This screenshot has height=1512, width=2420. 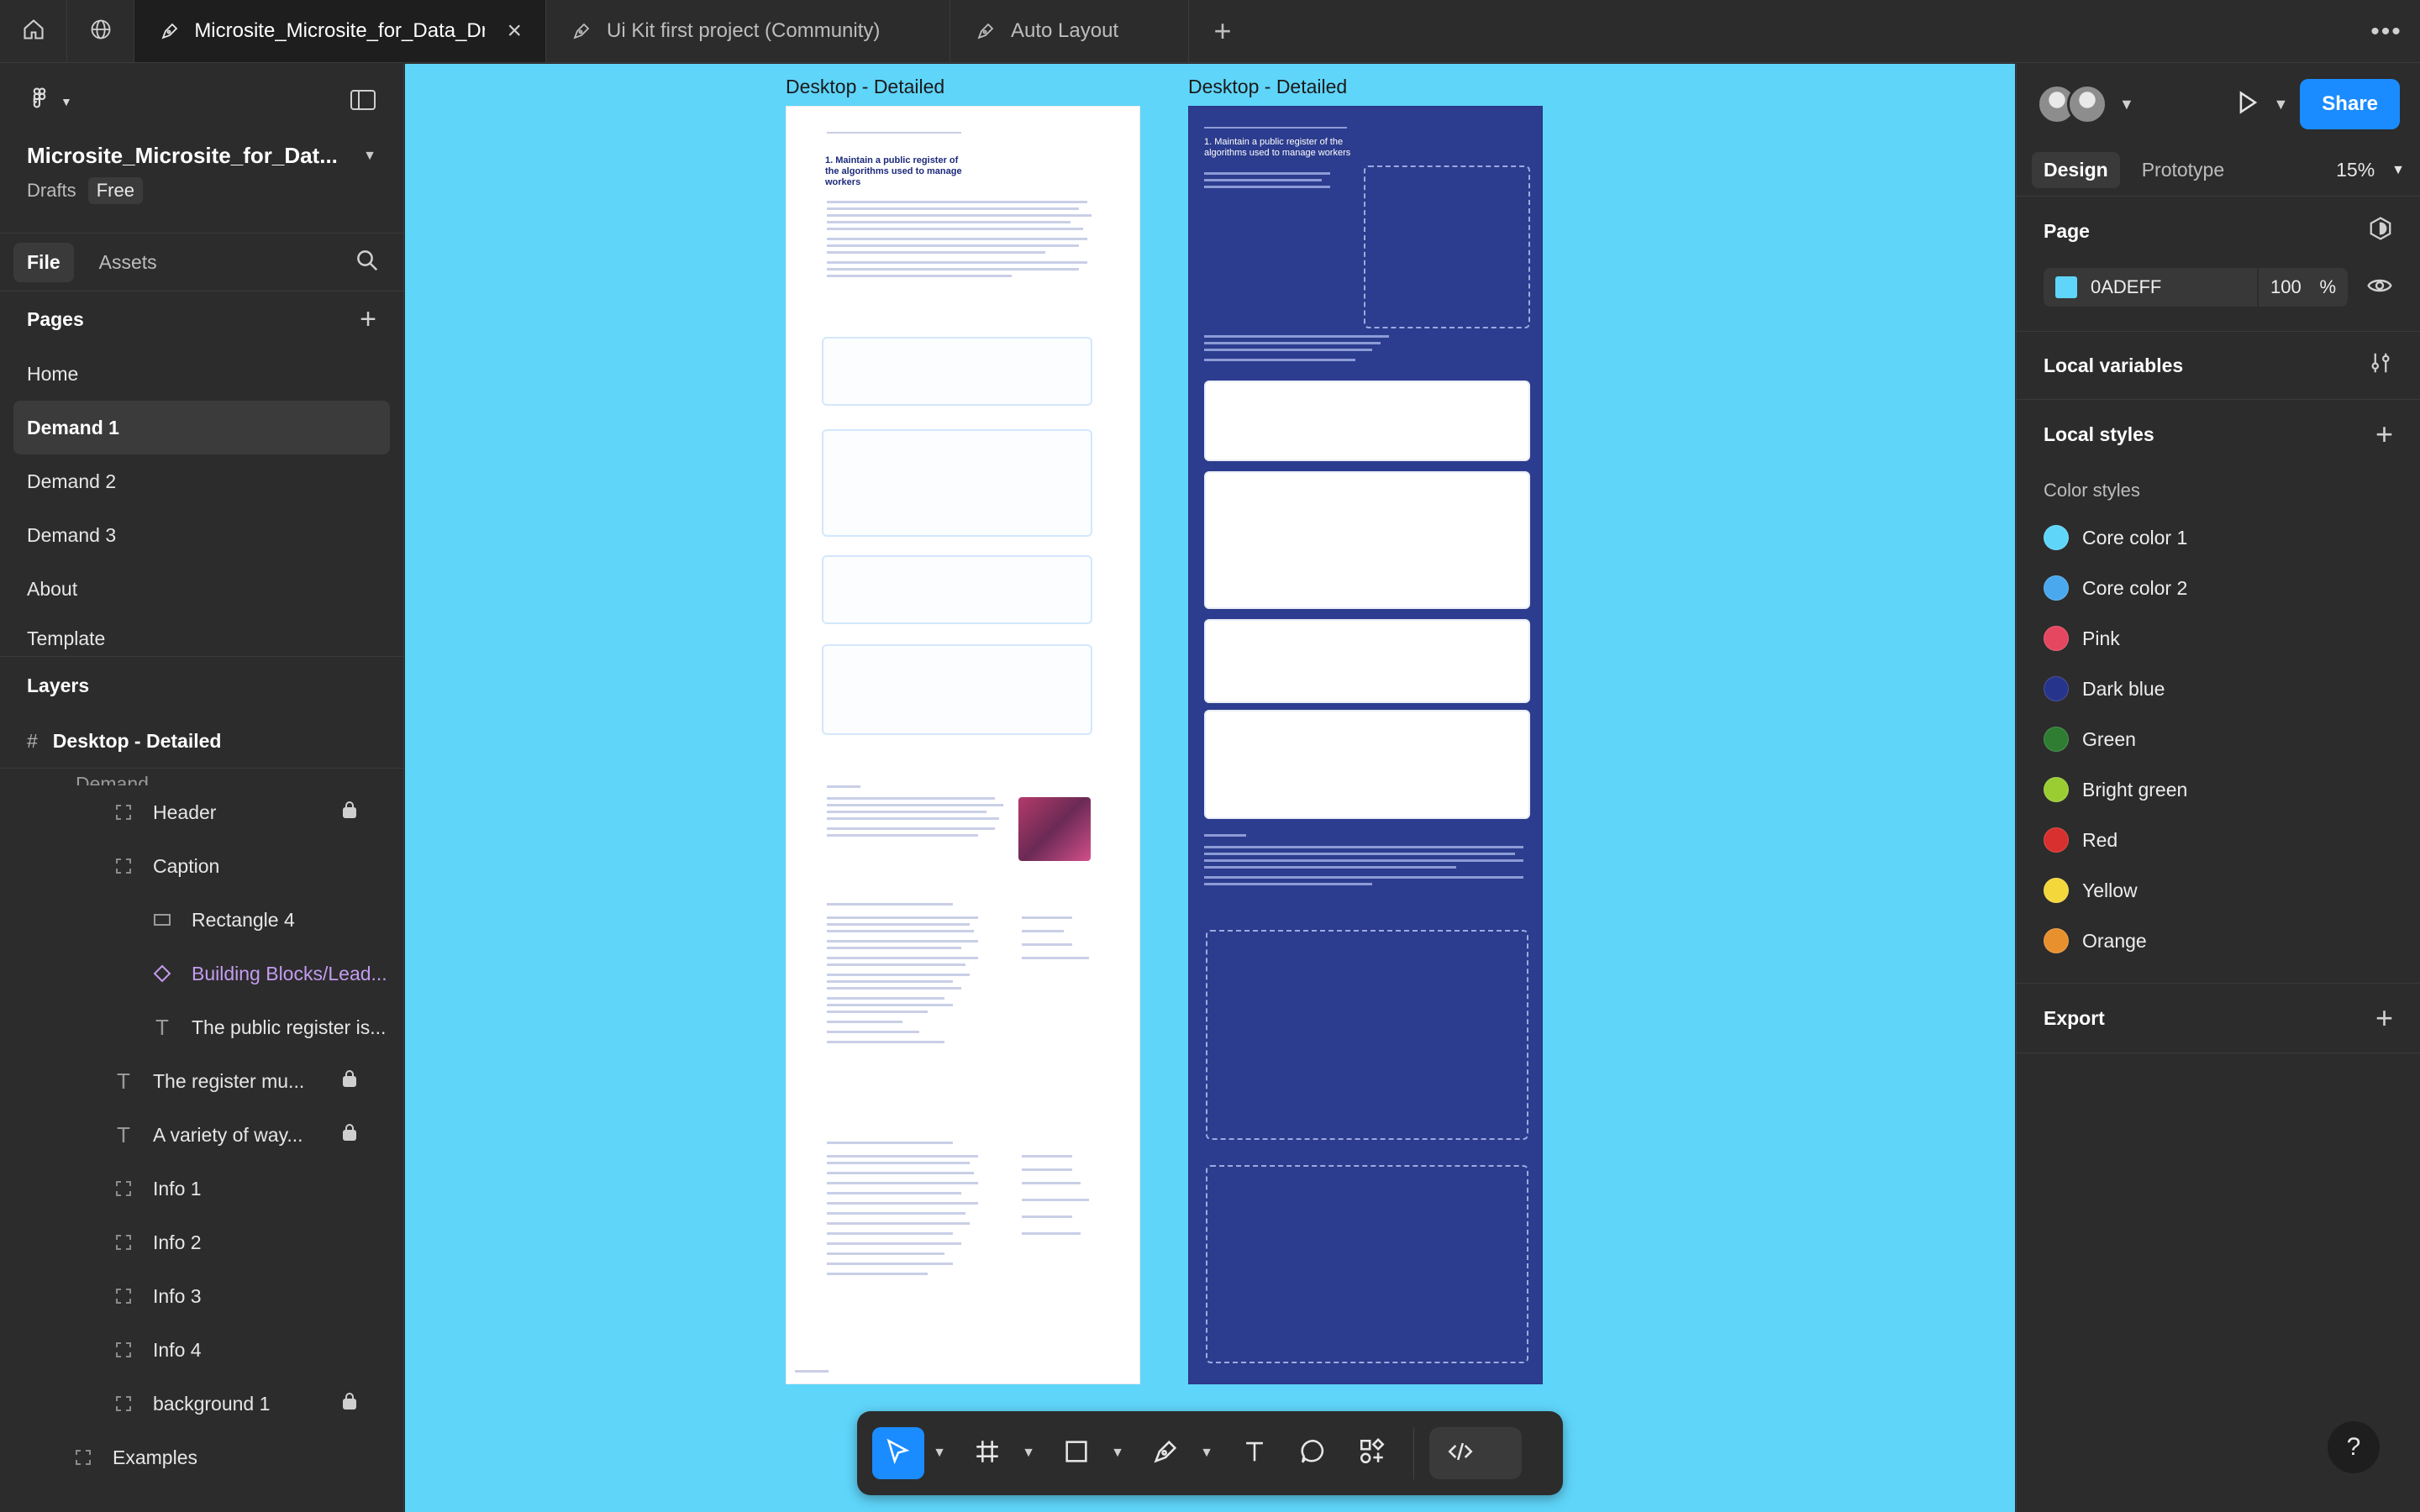 I want to click on page-item-demand-3: Demand 3, so click(x=202, y=535).